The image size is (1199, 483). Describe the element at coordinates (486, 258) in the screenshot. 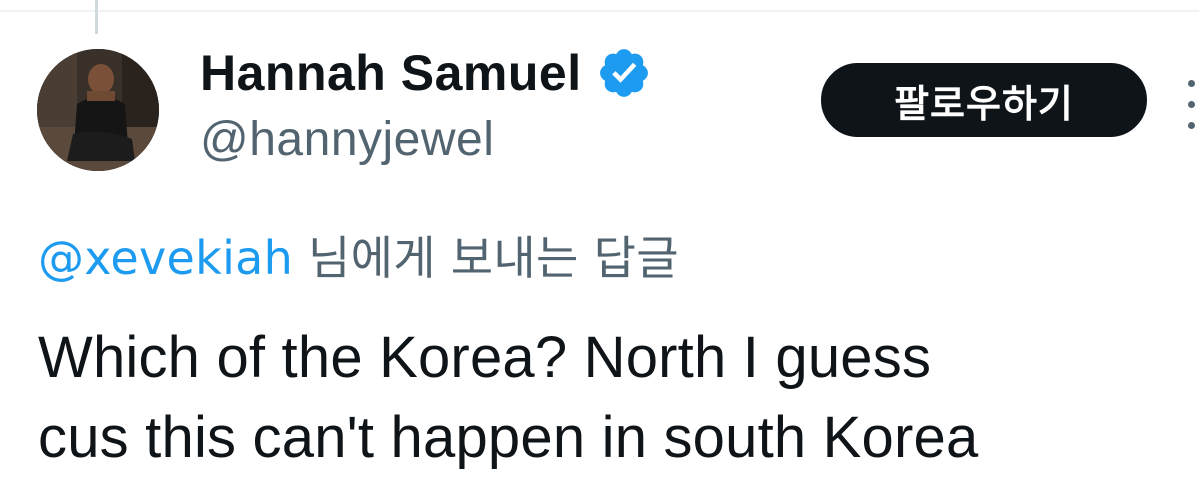

I see `reply-suffix: 님에게 보내는 답글` at that location.